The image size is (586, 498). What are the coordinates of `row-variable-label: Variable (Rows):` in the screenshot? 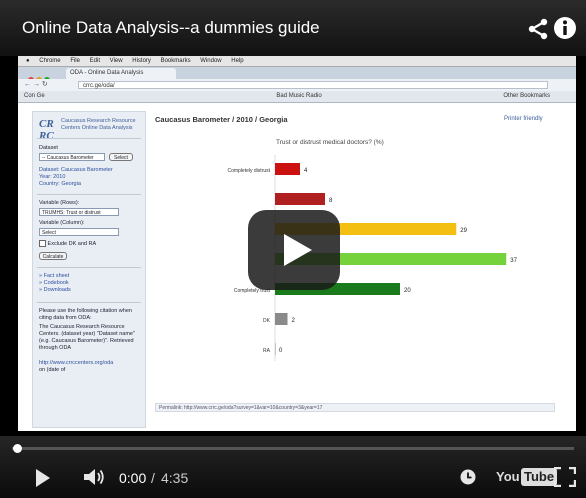 It's located at (59, 203).